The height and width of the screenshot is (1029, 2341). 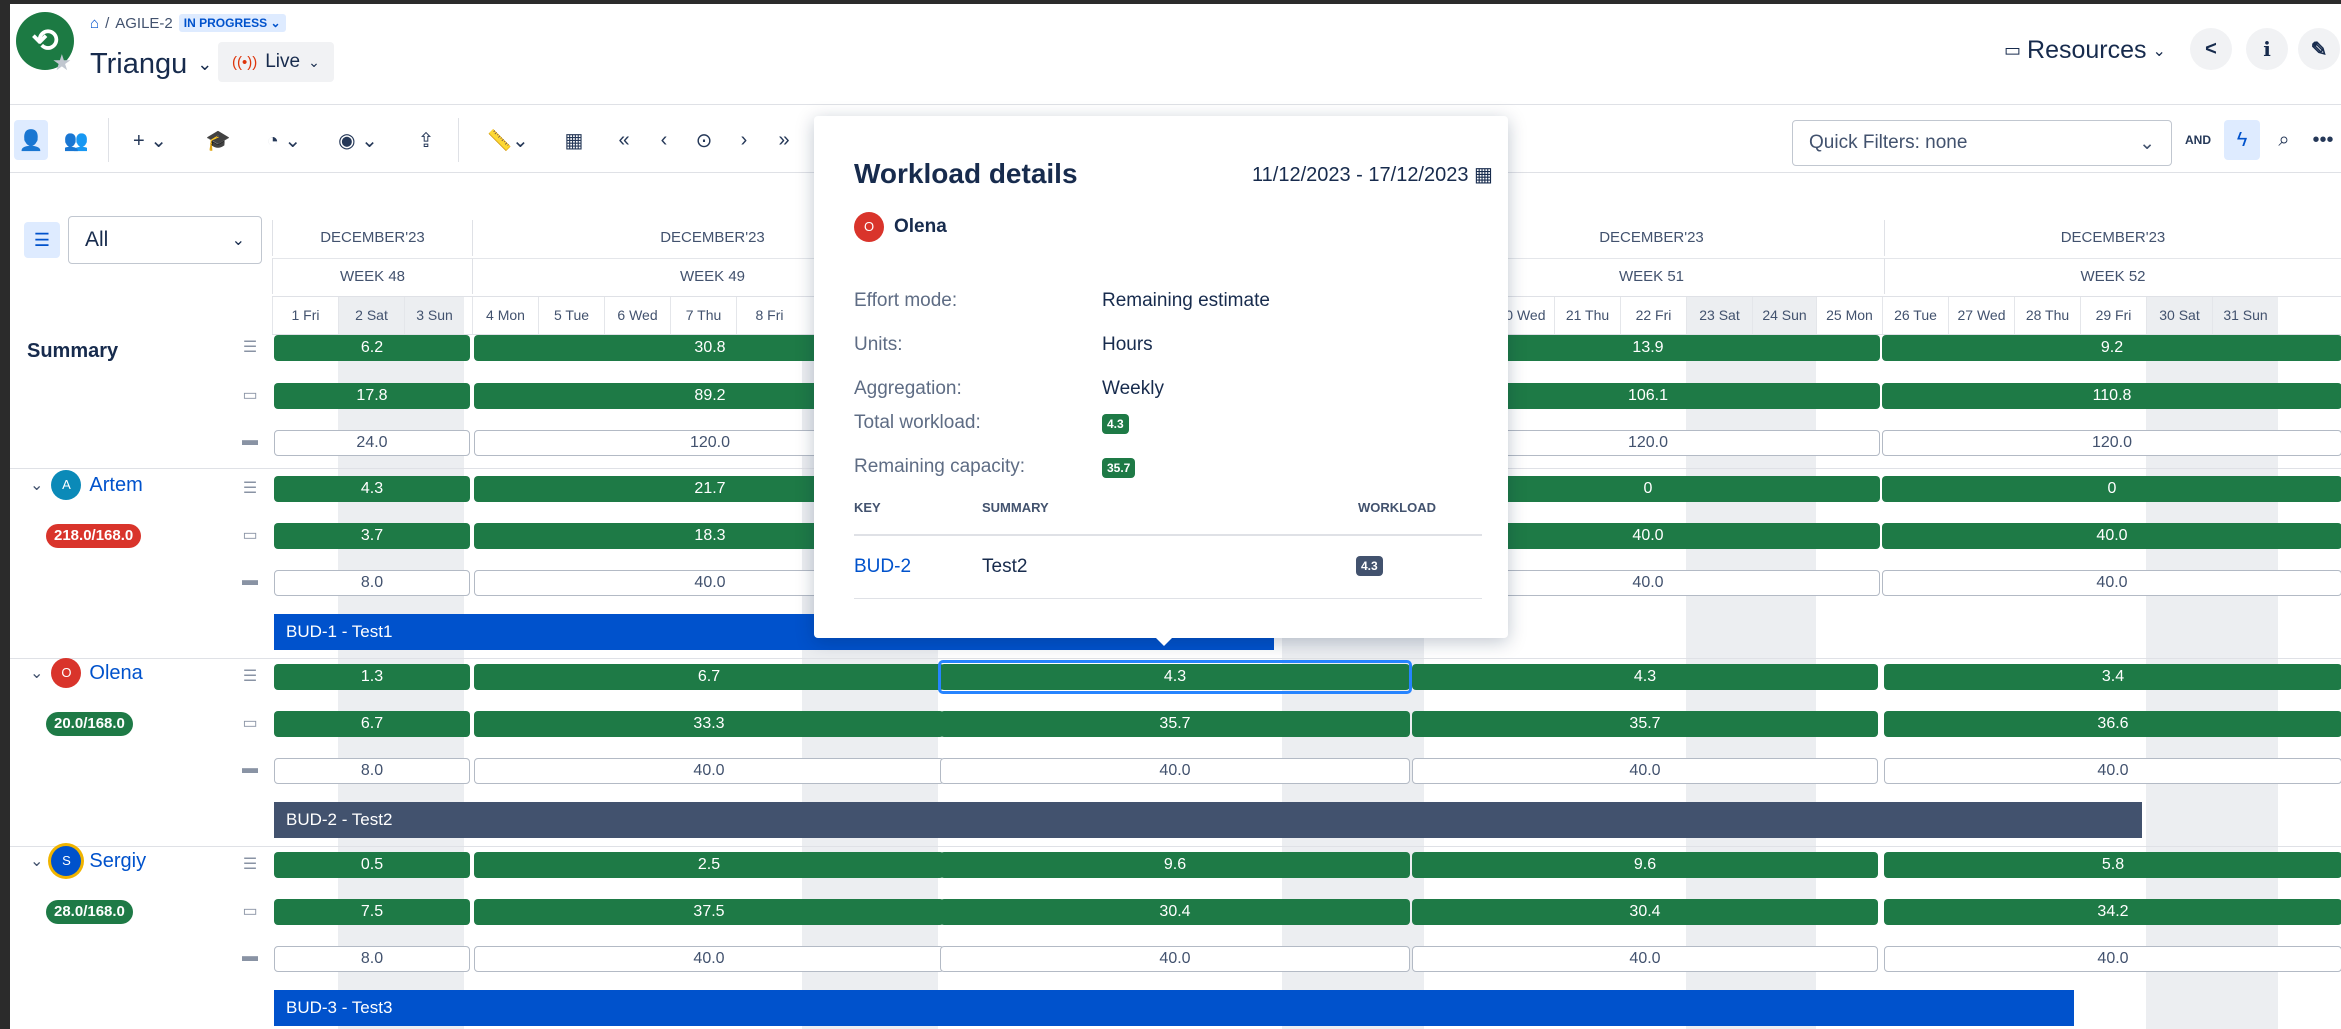 What do you see at coordinates (664, 140) in the screenshot?
I see `prev-icon: ‹` at bounding box center [664, 140].